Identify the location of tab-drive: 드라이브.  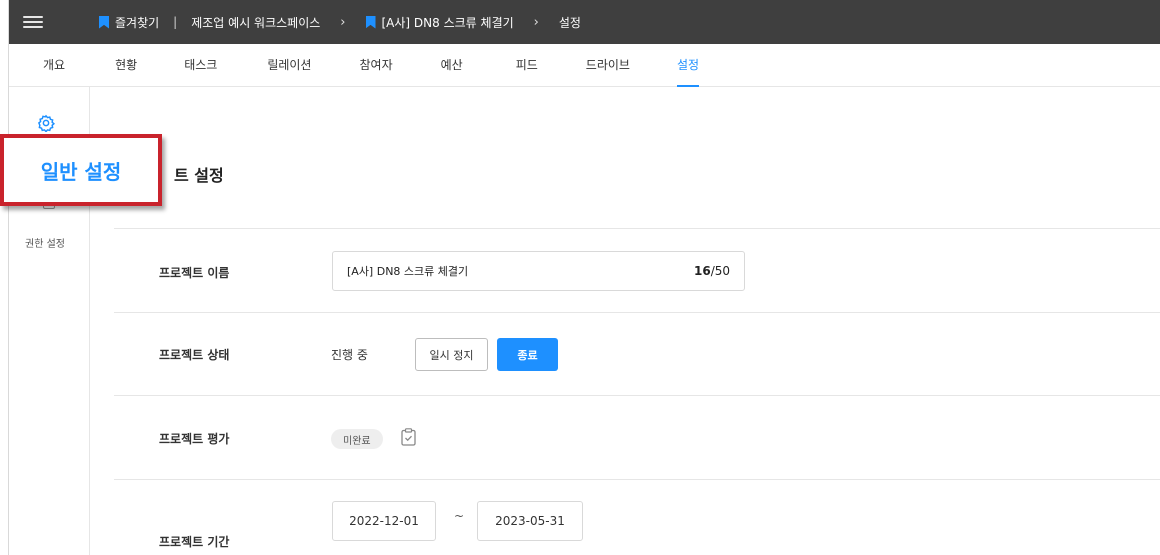
(608, 65).